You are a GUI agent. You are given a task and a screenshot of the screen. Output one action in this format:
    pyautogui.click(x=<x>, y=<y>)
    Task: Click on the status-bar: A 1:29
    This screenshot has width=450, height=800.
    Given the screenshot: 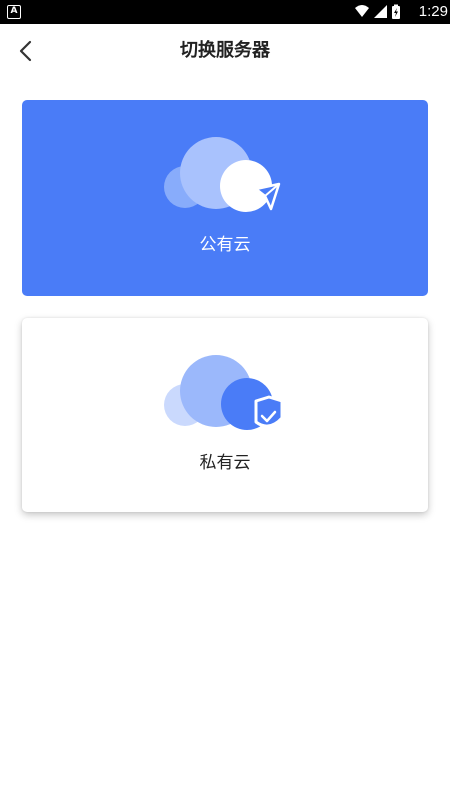 What is the action you would take?
    pyautogui.click(x=225, y=12)
    